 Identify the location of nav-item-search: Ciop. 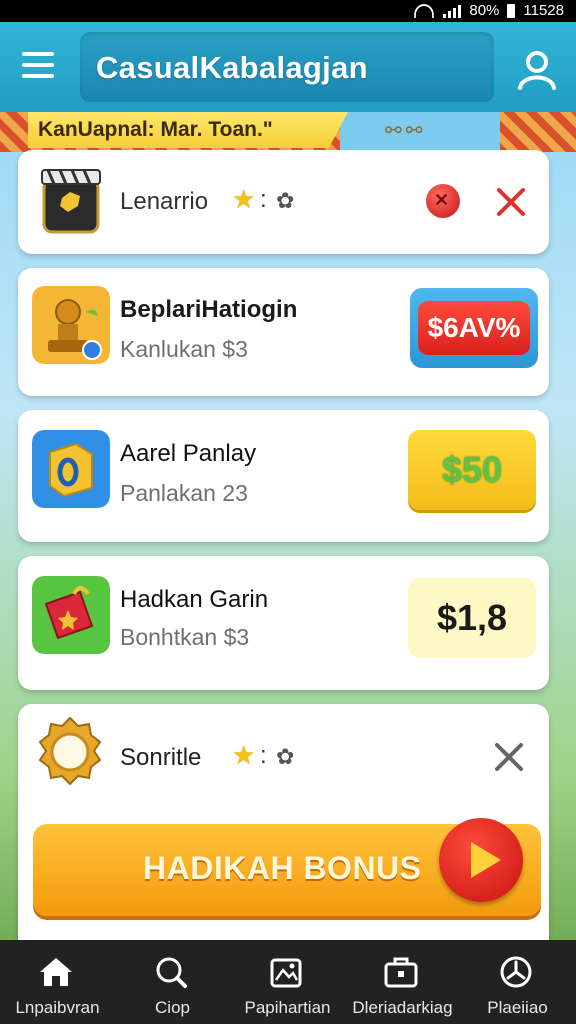
(172, 982).